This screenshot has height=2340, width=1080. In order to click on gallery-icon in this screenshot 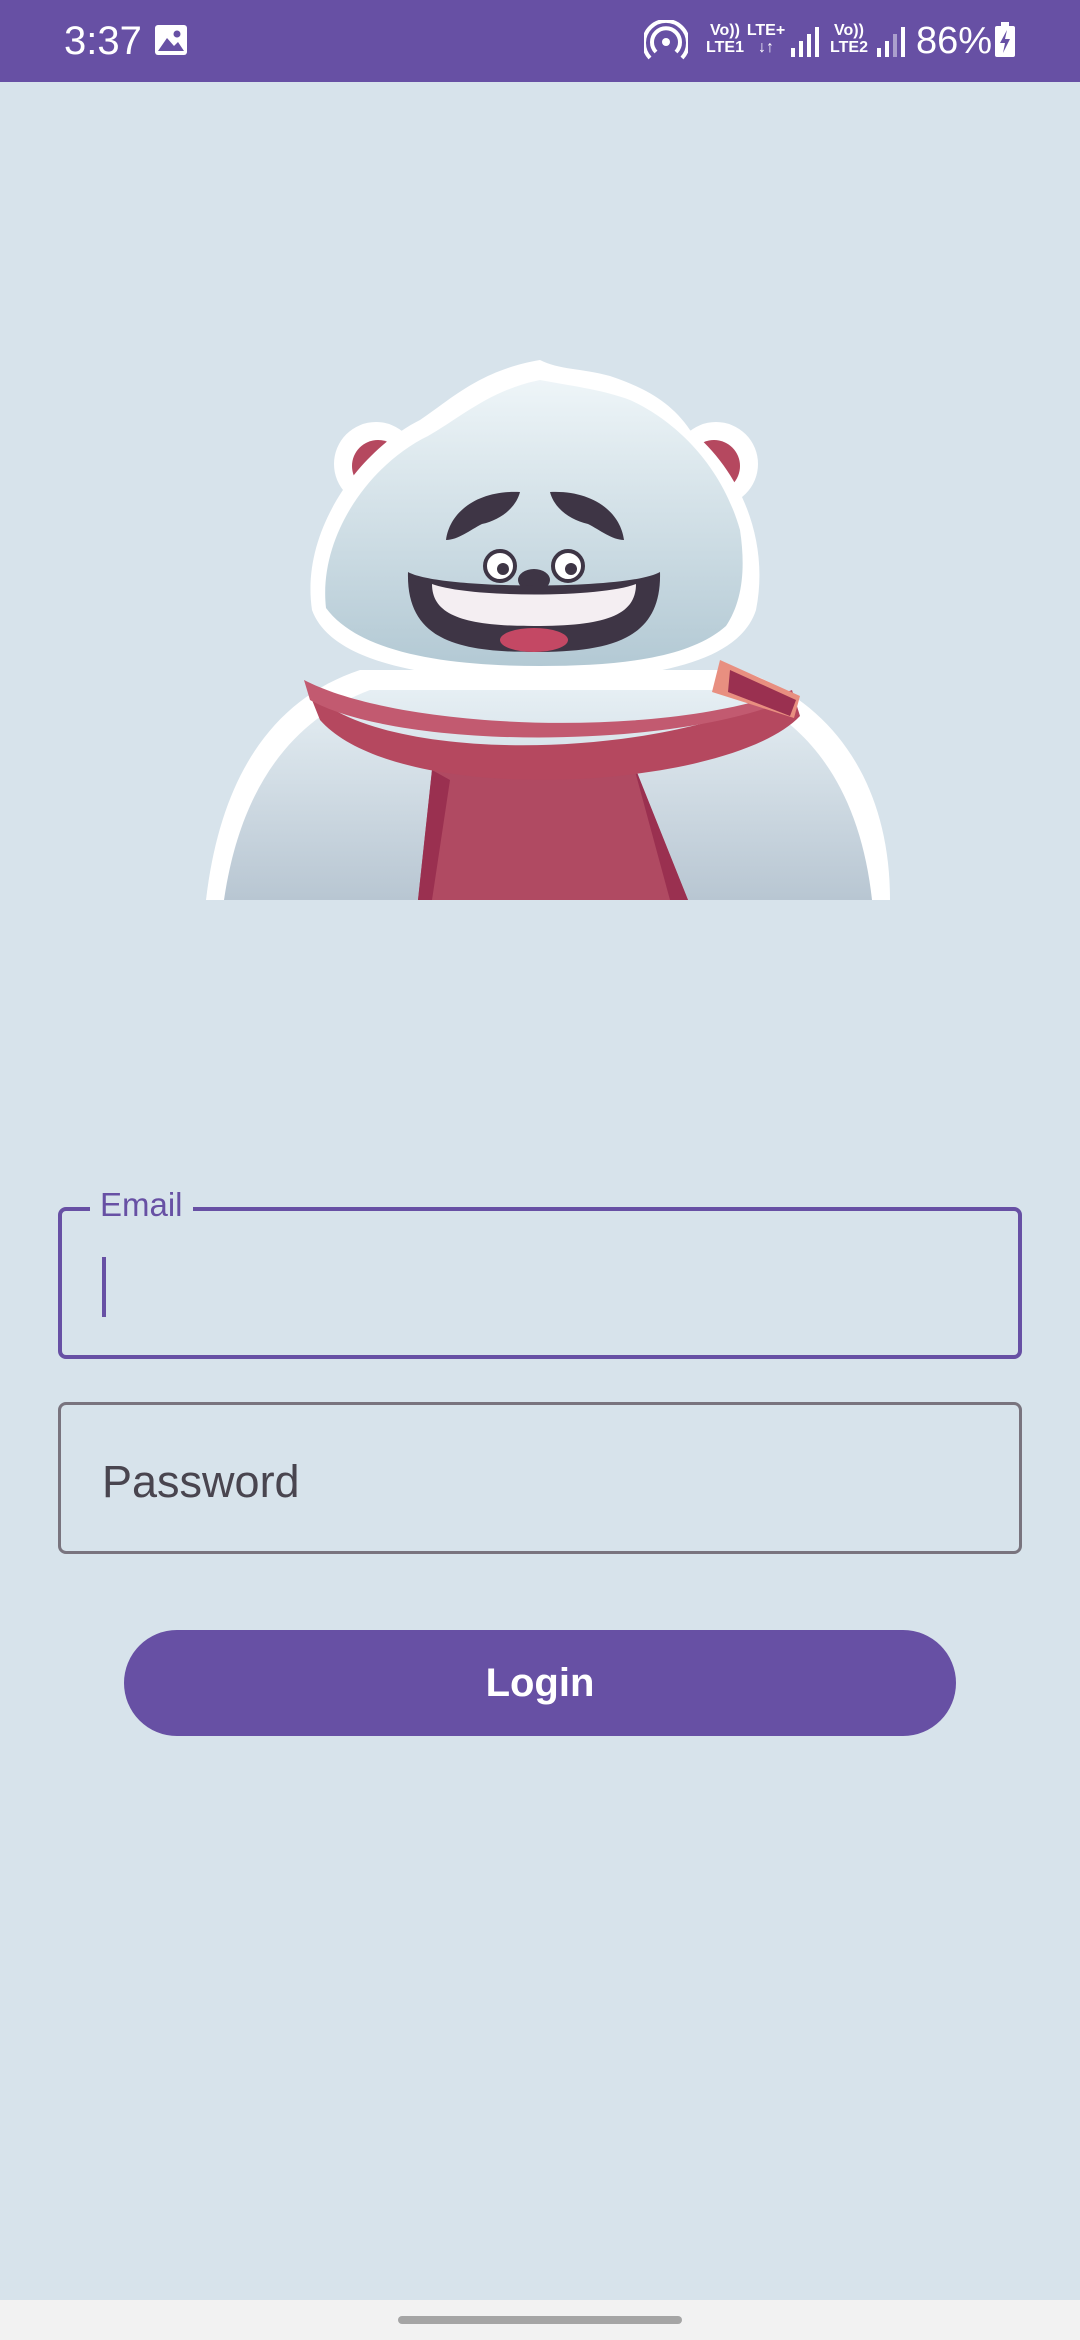, I will do `click(171, 40)`.